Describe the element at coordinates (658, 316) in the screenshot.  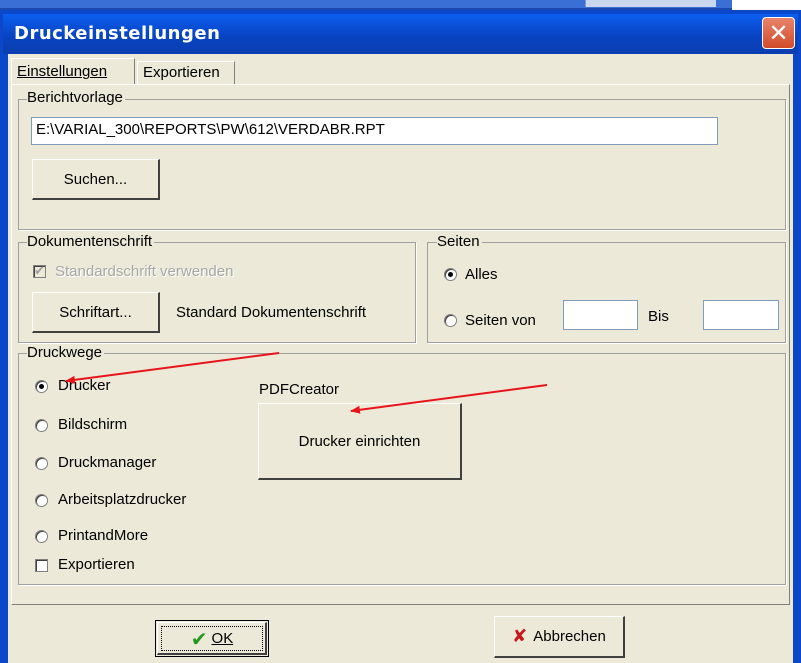
I see `pages-to-label: Bis` at that location.